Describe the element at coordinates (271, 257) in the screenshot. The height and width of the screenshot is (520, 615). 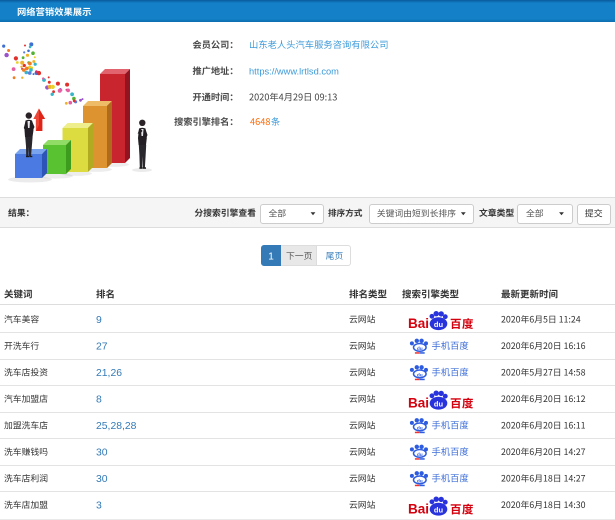
I see `svg-text: 1` at that location.